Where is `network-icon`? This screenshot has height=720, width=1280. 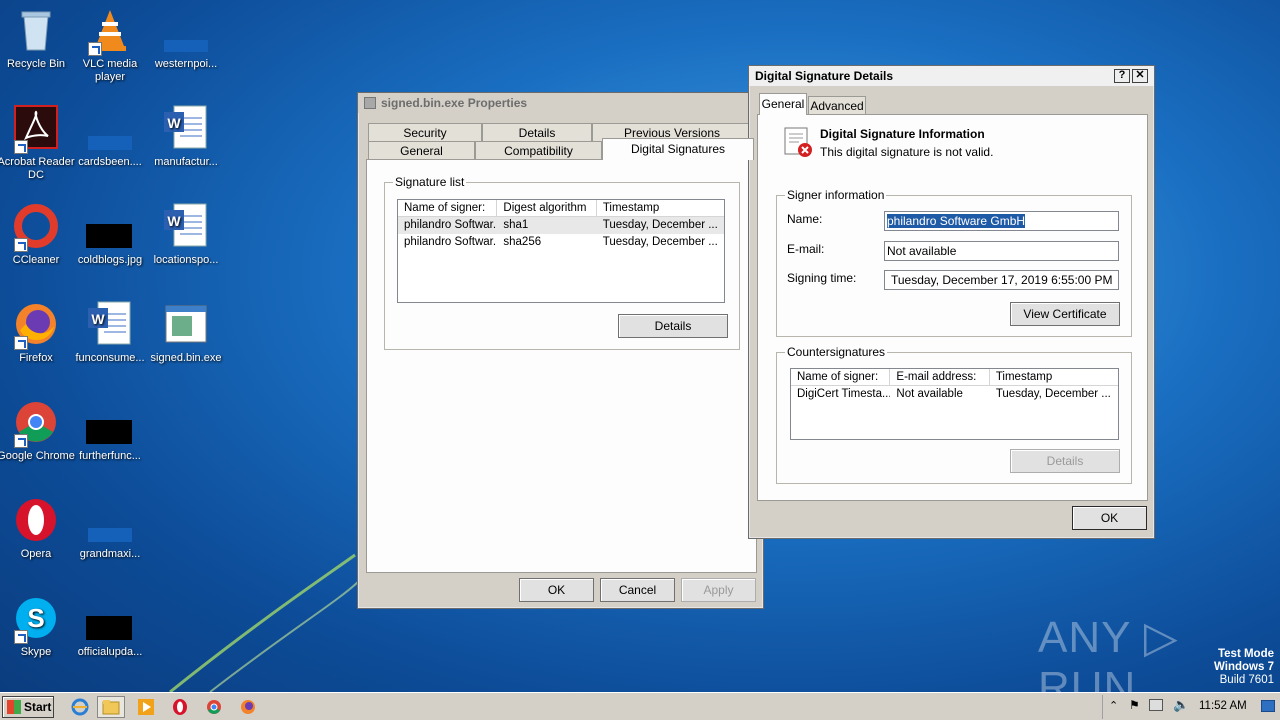 network-icon is located at coordinates (1156, 705).